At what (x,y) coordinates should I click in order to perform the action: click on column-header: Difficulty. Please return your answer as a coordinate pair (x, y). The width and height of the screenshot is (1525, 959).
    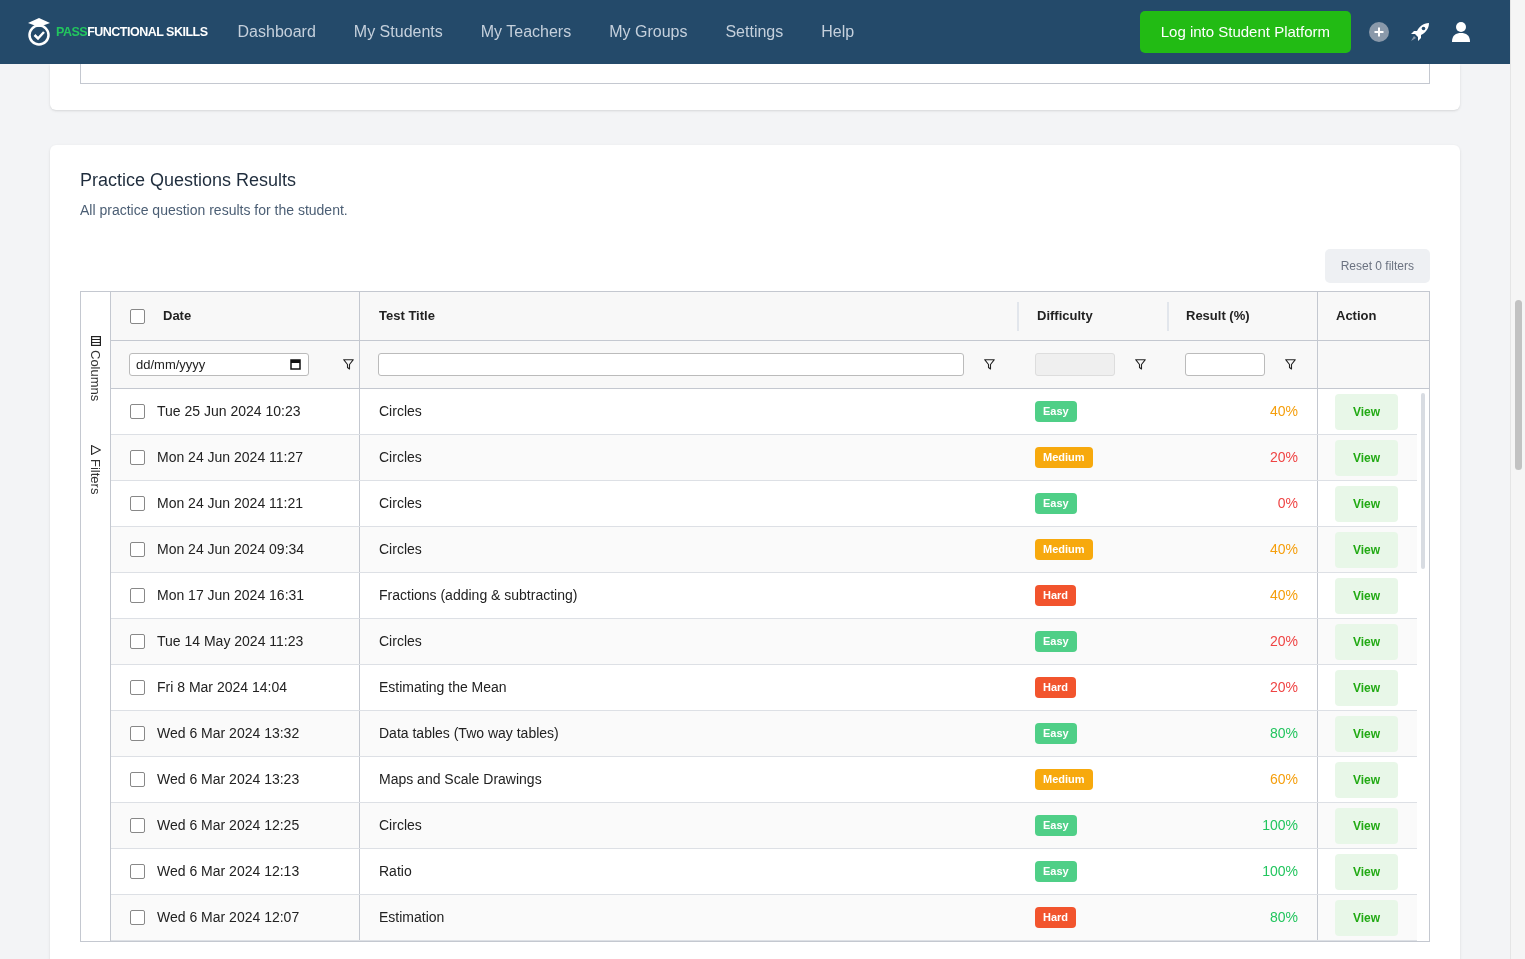
    Looking at the image, I should click on (1065, 316).